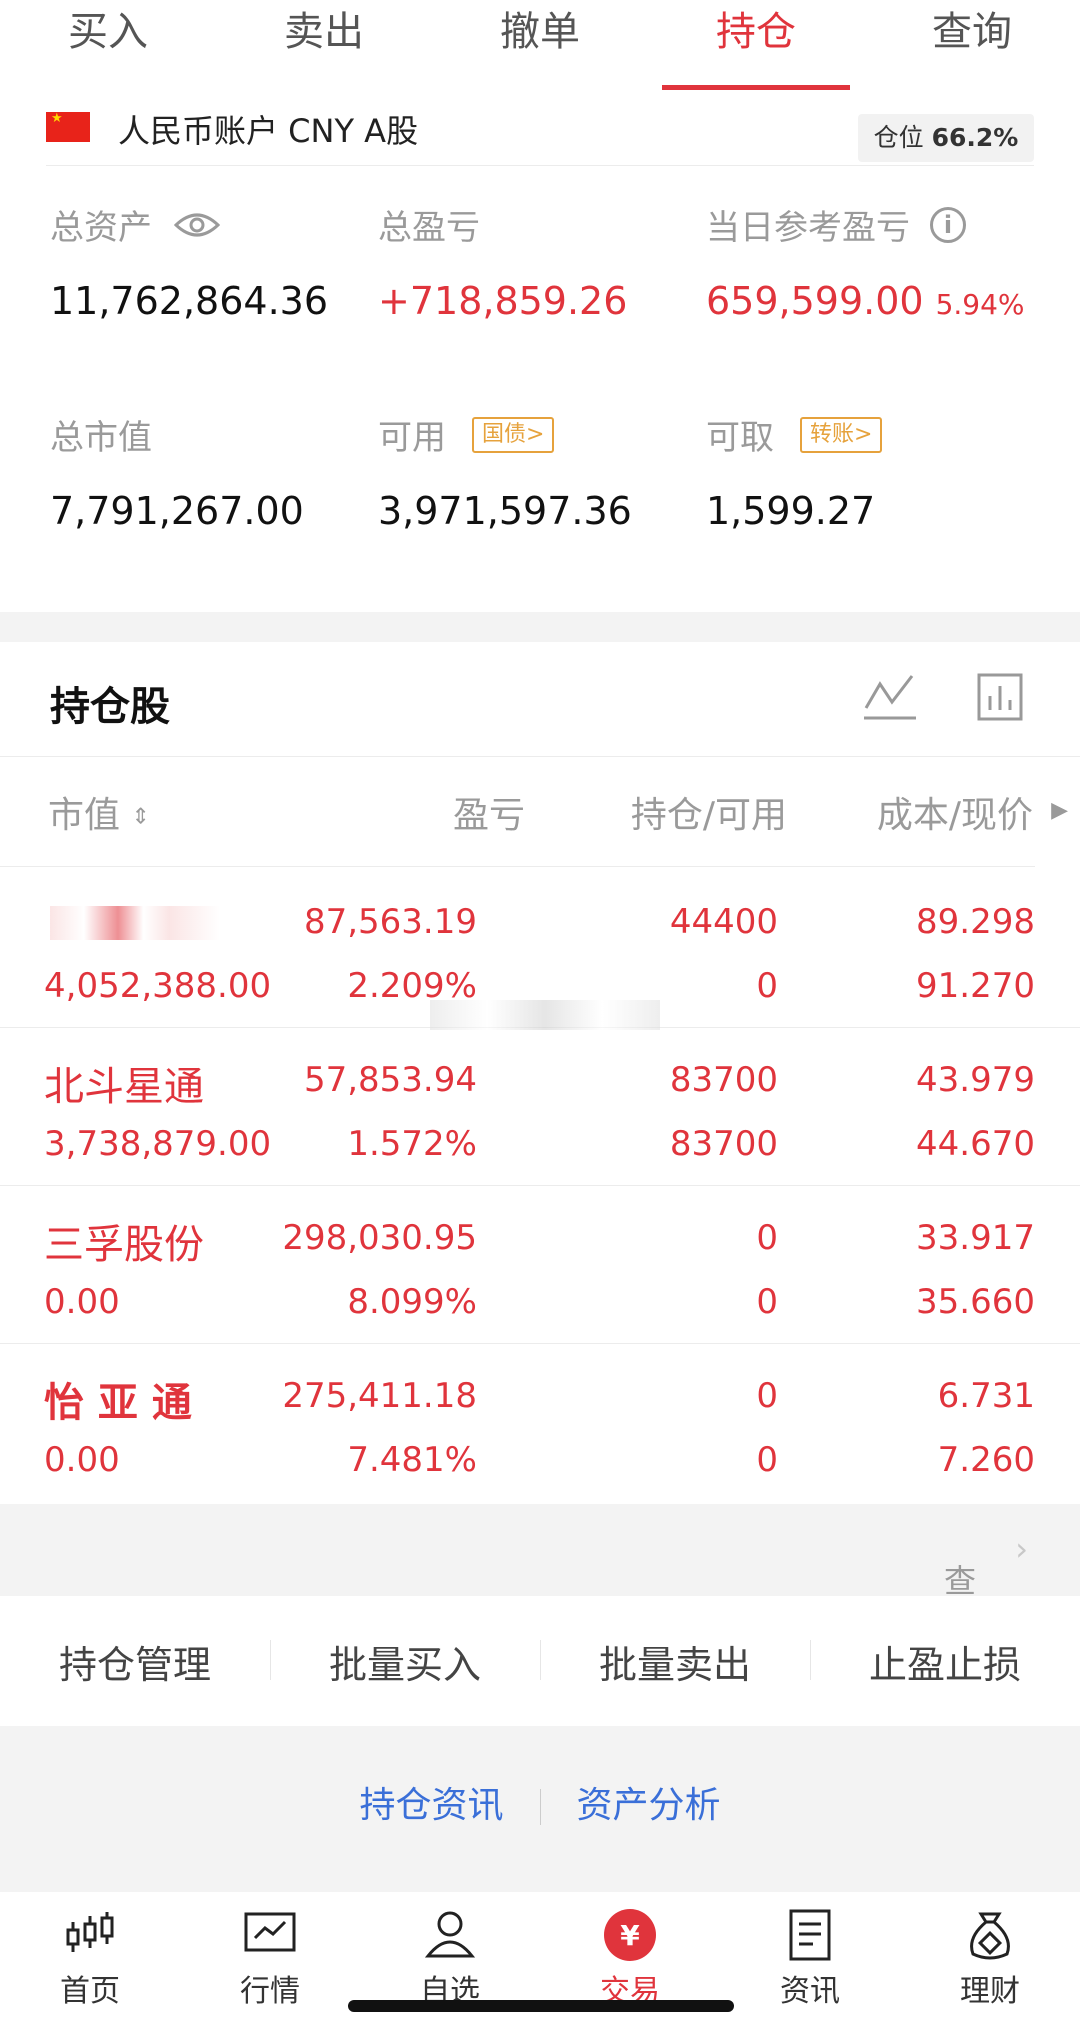  What do you see at coordinates (488, 815) in the screenshot?
I see `column-pl: 盈亏` at bounding box center [488, 815].